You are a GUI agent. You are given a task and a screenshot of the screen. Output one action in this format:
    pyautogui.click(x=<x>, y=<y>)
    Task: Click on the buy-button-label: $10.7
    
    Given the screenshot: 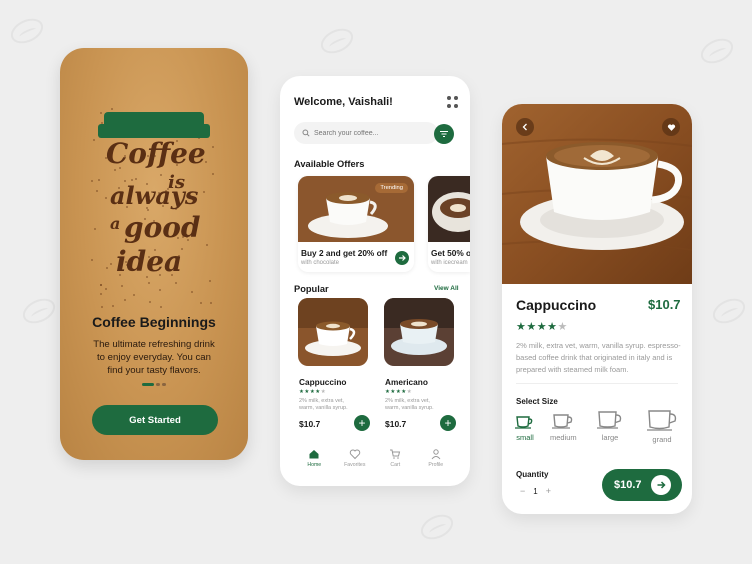 What is the action you would take?
    pyautogui.click(x=628, y=485)
    